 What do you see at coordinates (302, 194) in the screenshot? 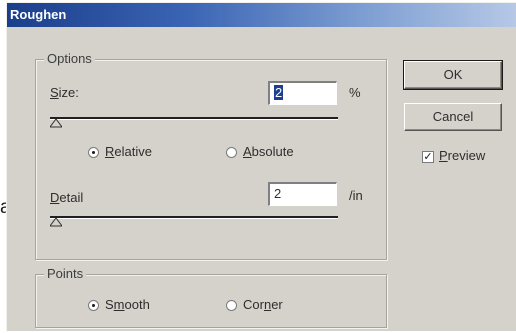
I see `detail-input: 2` at bounding box center [302, 194].